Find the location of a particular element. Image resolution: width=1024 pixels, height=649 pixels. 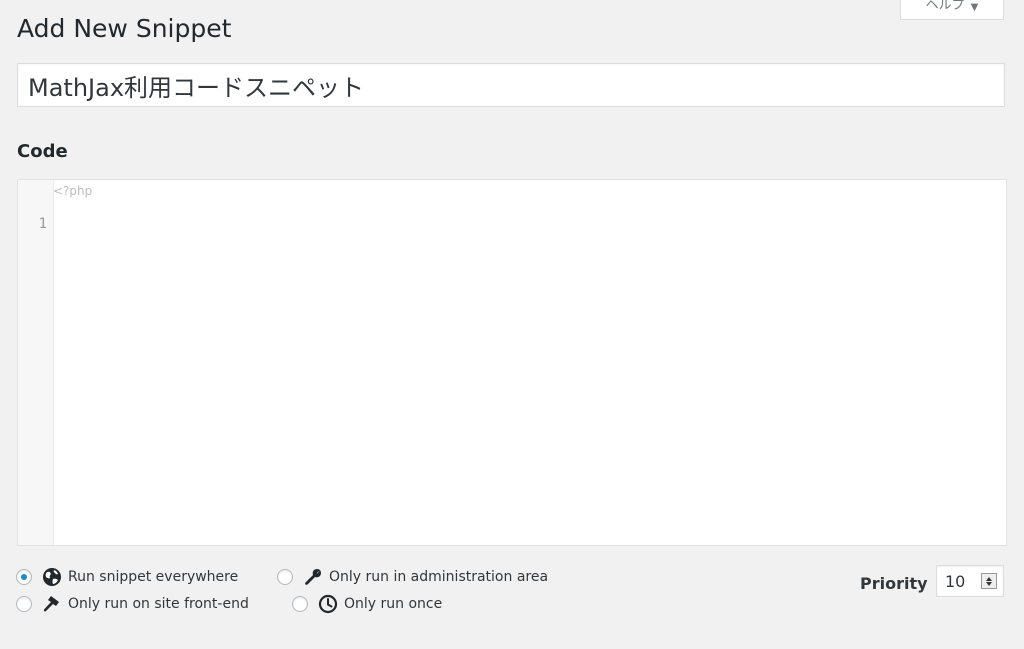

scope-radio-once is located at coordinates (300, 604).